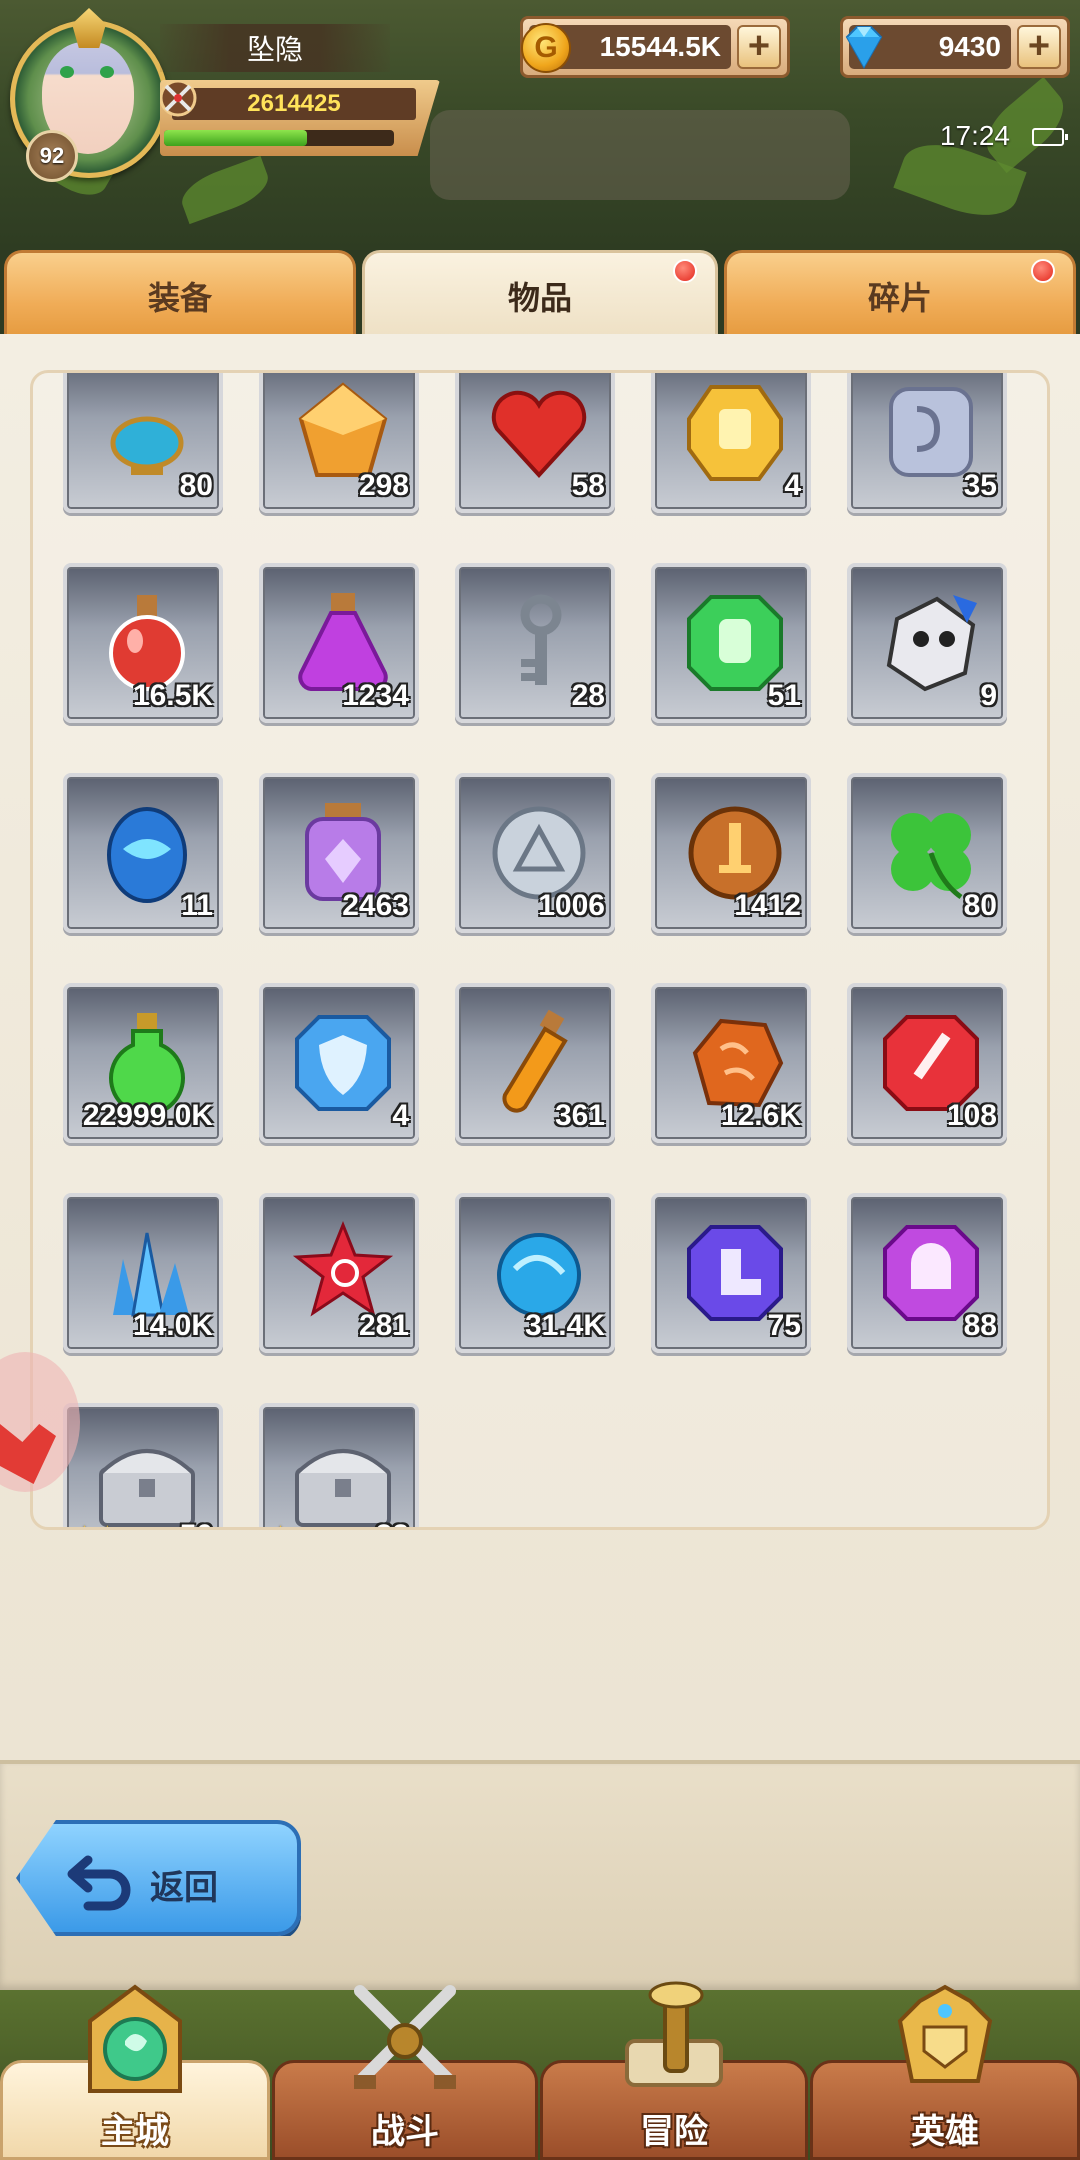  I want to click on player-avatar: 92, so click(90, 95).